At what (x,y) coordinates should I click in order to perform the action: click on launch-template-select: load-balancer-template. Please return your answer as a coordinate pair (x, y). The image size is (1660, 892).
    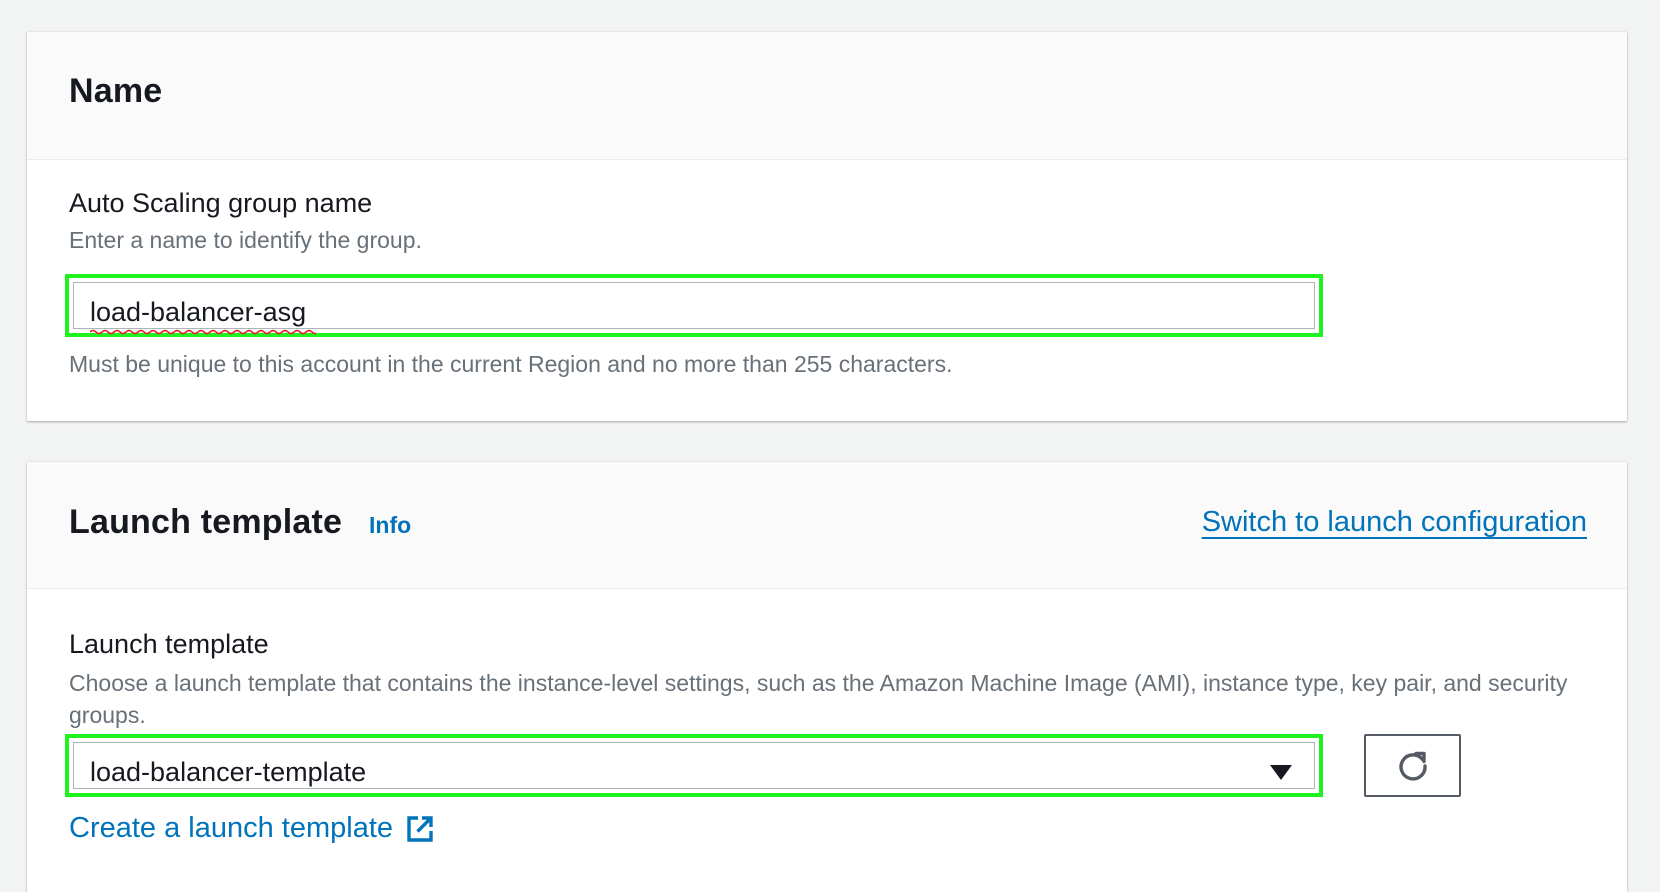
    Looking at the image, I should click on (694, 765).